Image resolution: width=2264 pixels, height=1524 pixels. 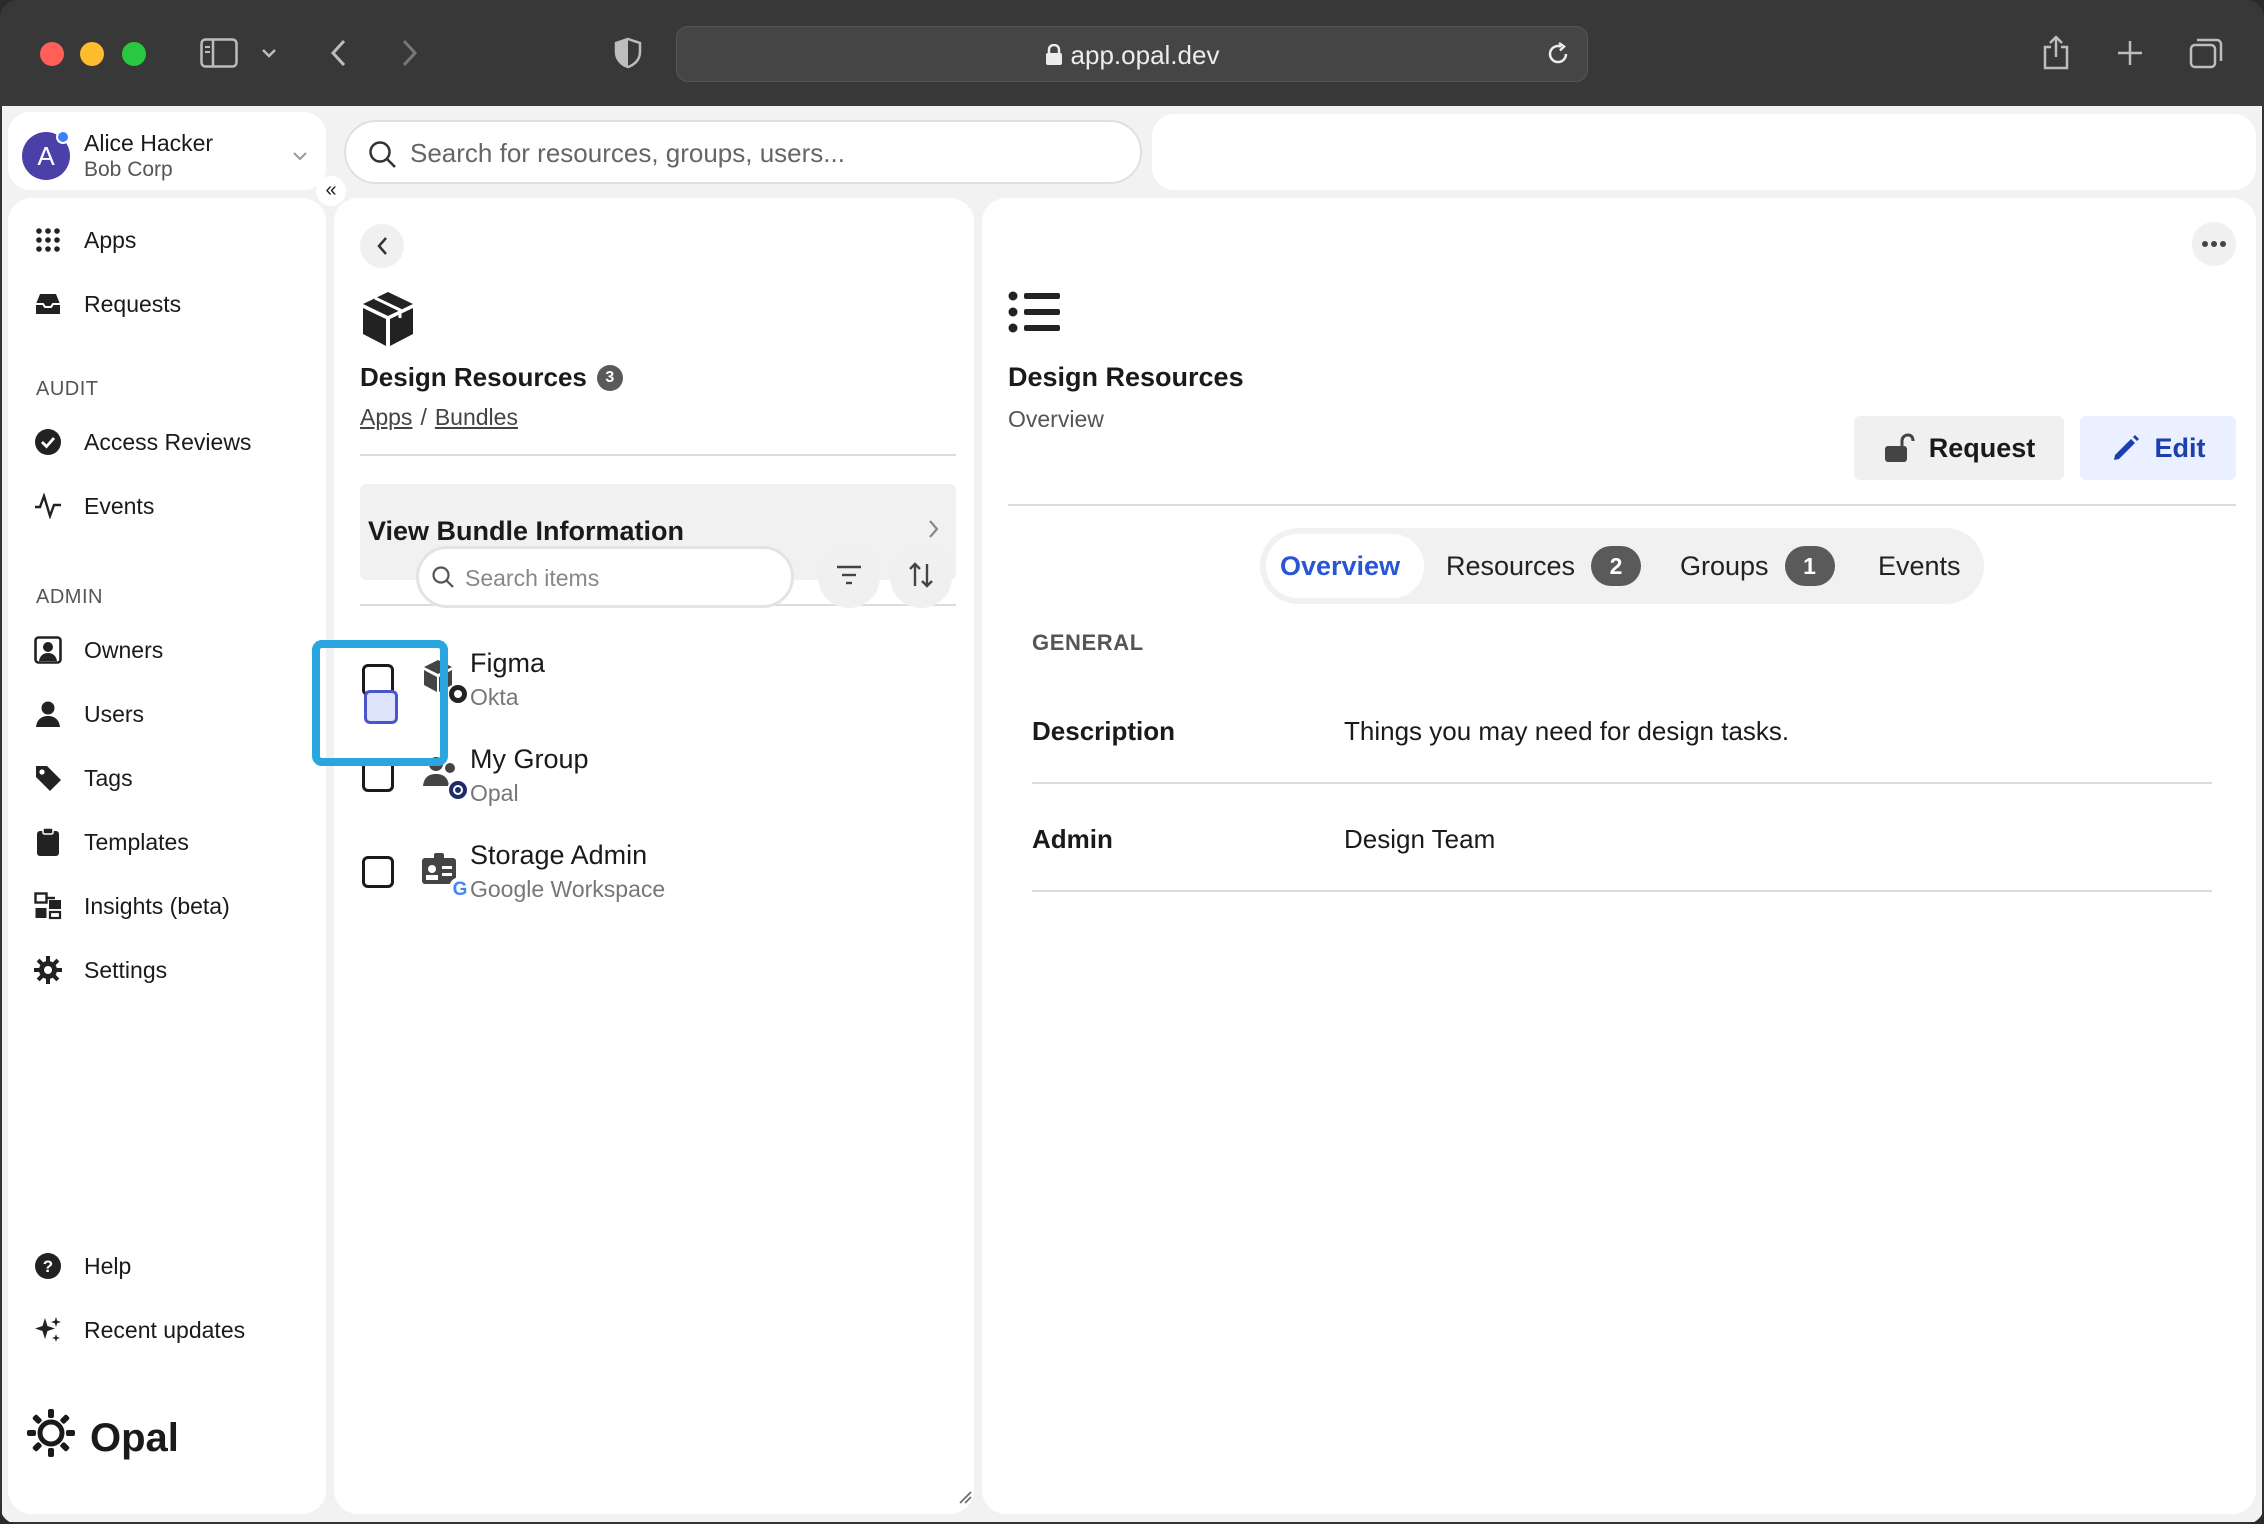 I want to click on sidebar-item-label: Apps, so click(x=110, y=239).